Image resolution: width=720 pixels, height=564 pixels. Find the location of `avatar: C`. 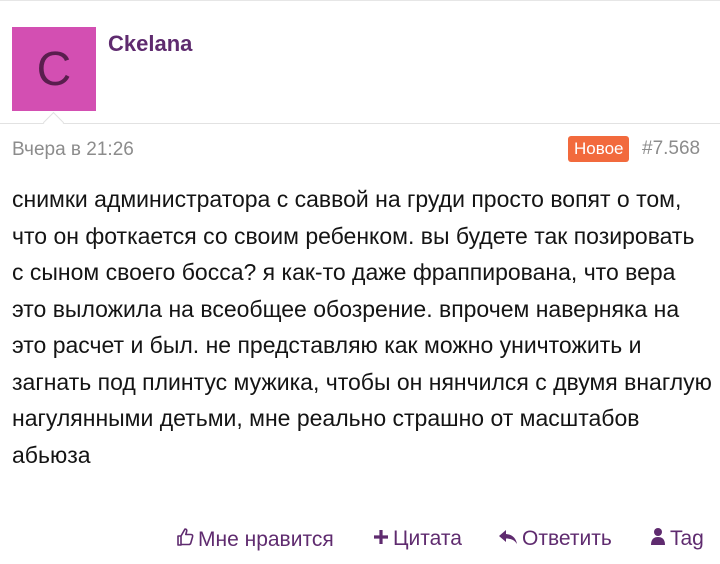

avatar: C is located at coordinates (54, 69).